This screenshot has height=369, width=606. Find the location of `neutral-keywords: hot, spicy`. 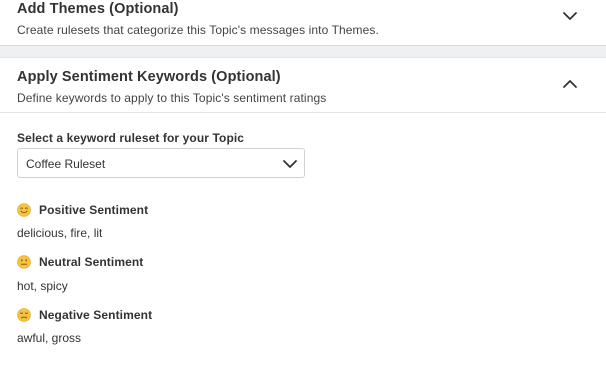

neutral-keywords: hot, spicy is located at coordinates (42, 286).